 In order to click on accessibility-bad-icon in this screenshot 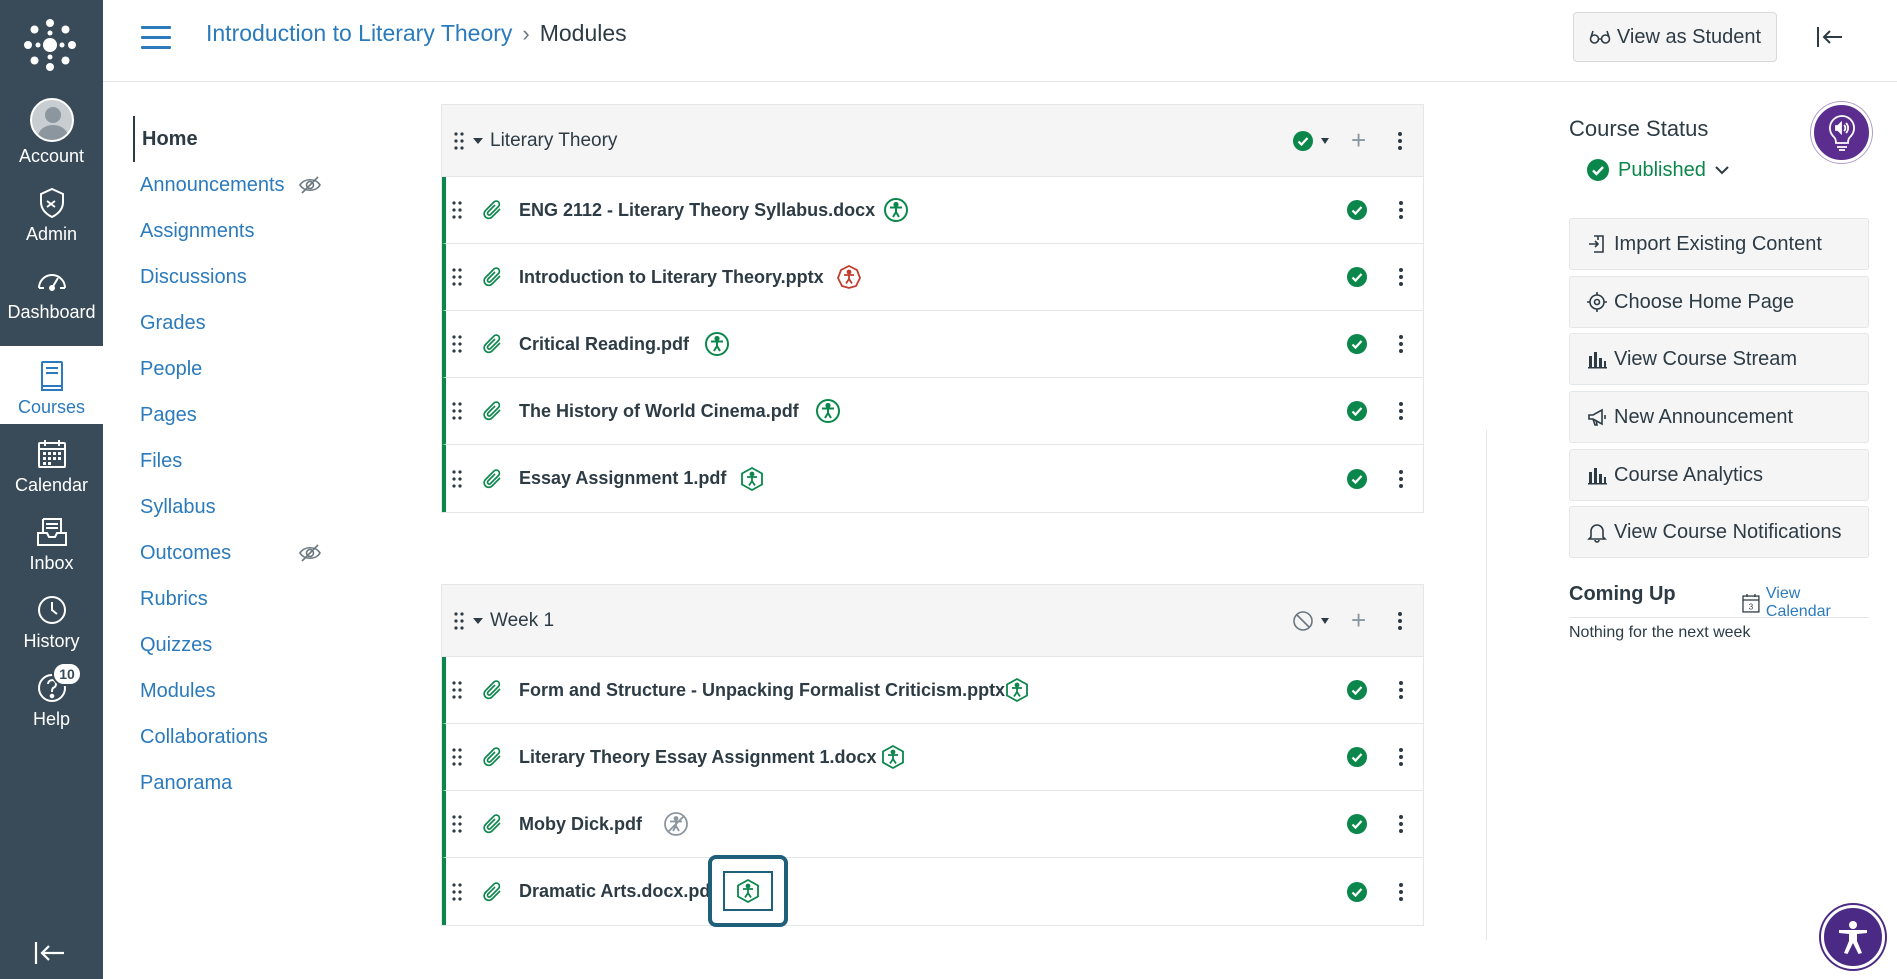, I will do `click(849, 277)`.